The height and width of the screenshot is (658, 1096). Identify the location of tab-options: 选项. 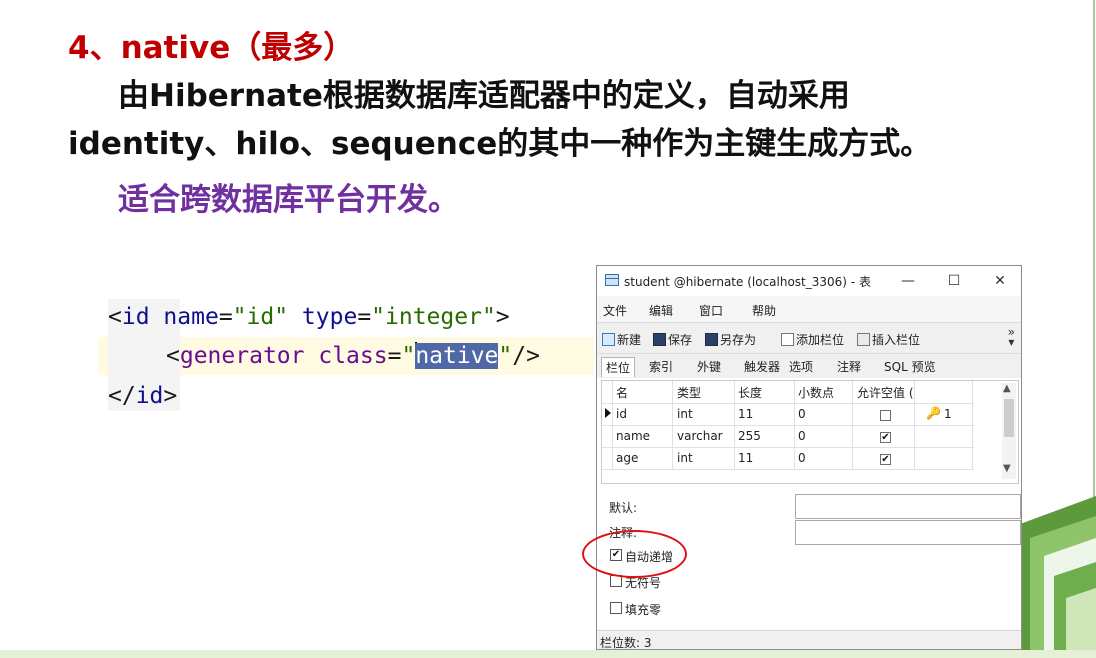
(801, 367).